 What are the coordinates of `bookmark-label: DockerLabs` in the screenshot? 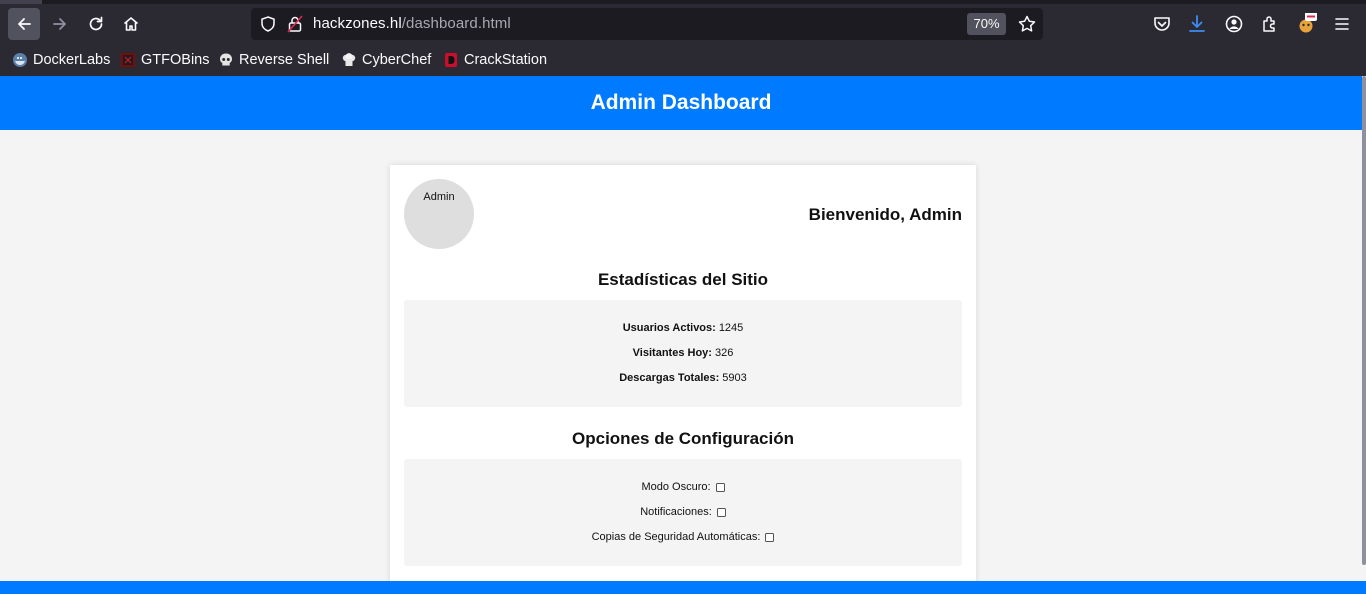 It's located at (72, 60).